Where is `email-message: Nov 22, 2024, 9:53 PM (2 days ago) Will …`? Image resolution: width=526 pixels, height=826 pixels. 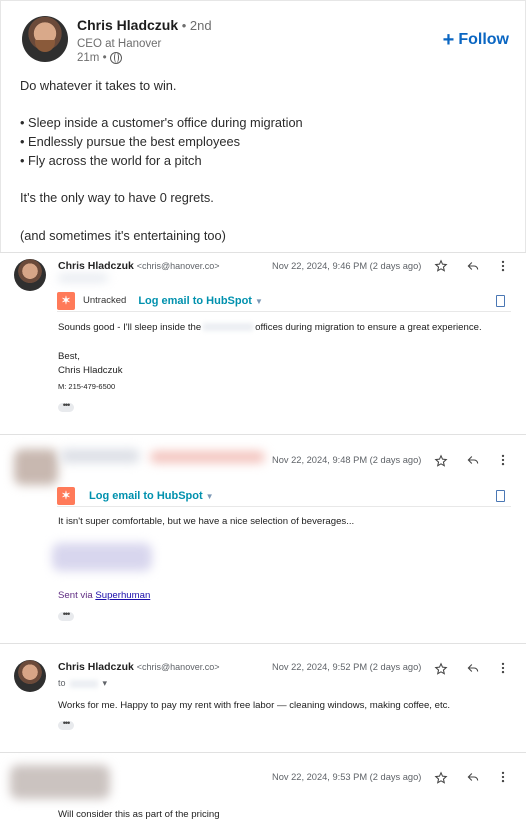 email-message: Nov 22, 2024, 9:53 PM (2 days ago) Will … is located at coordinates (263, 789).